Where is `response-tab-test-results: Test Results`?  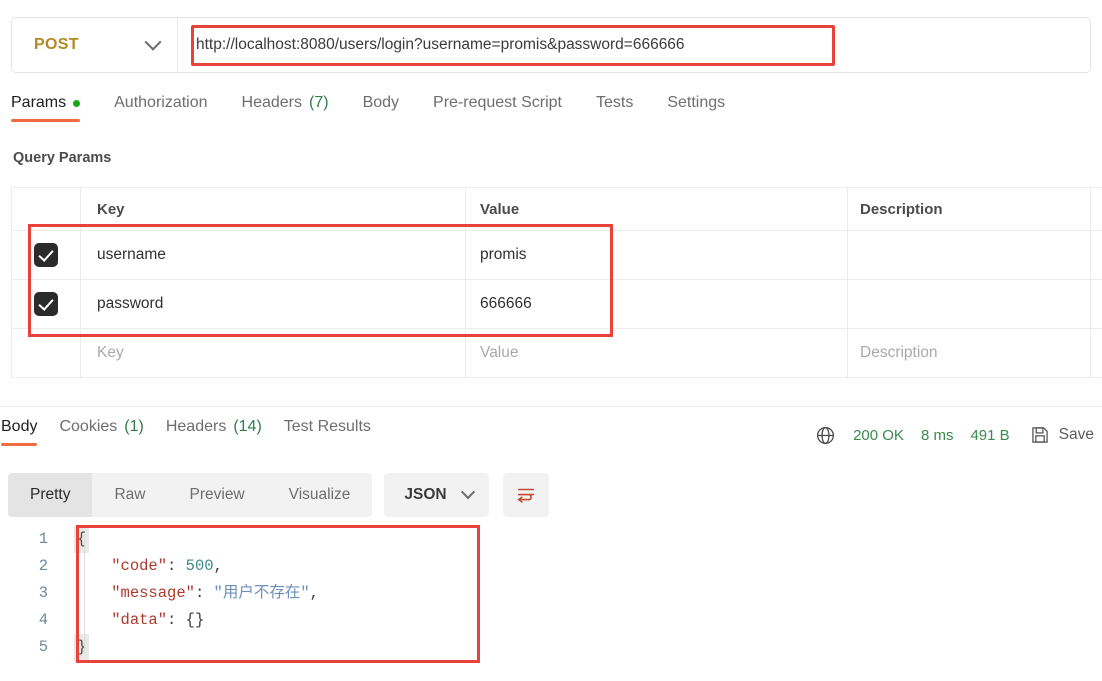
response-tab-test-results: Test Results is located at coordinates (327, 432).